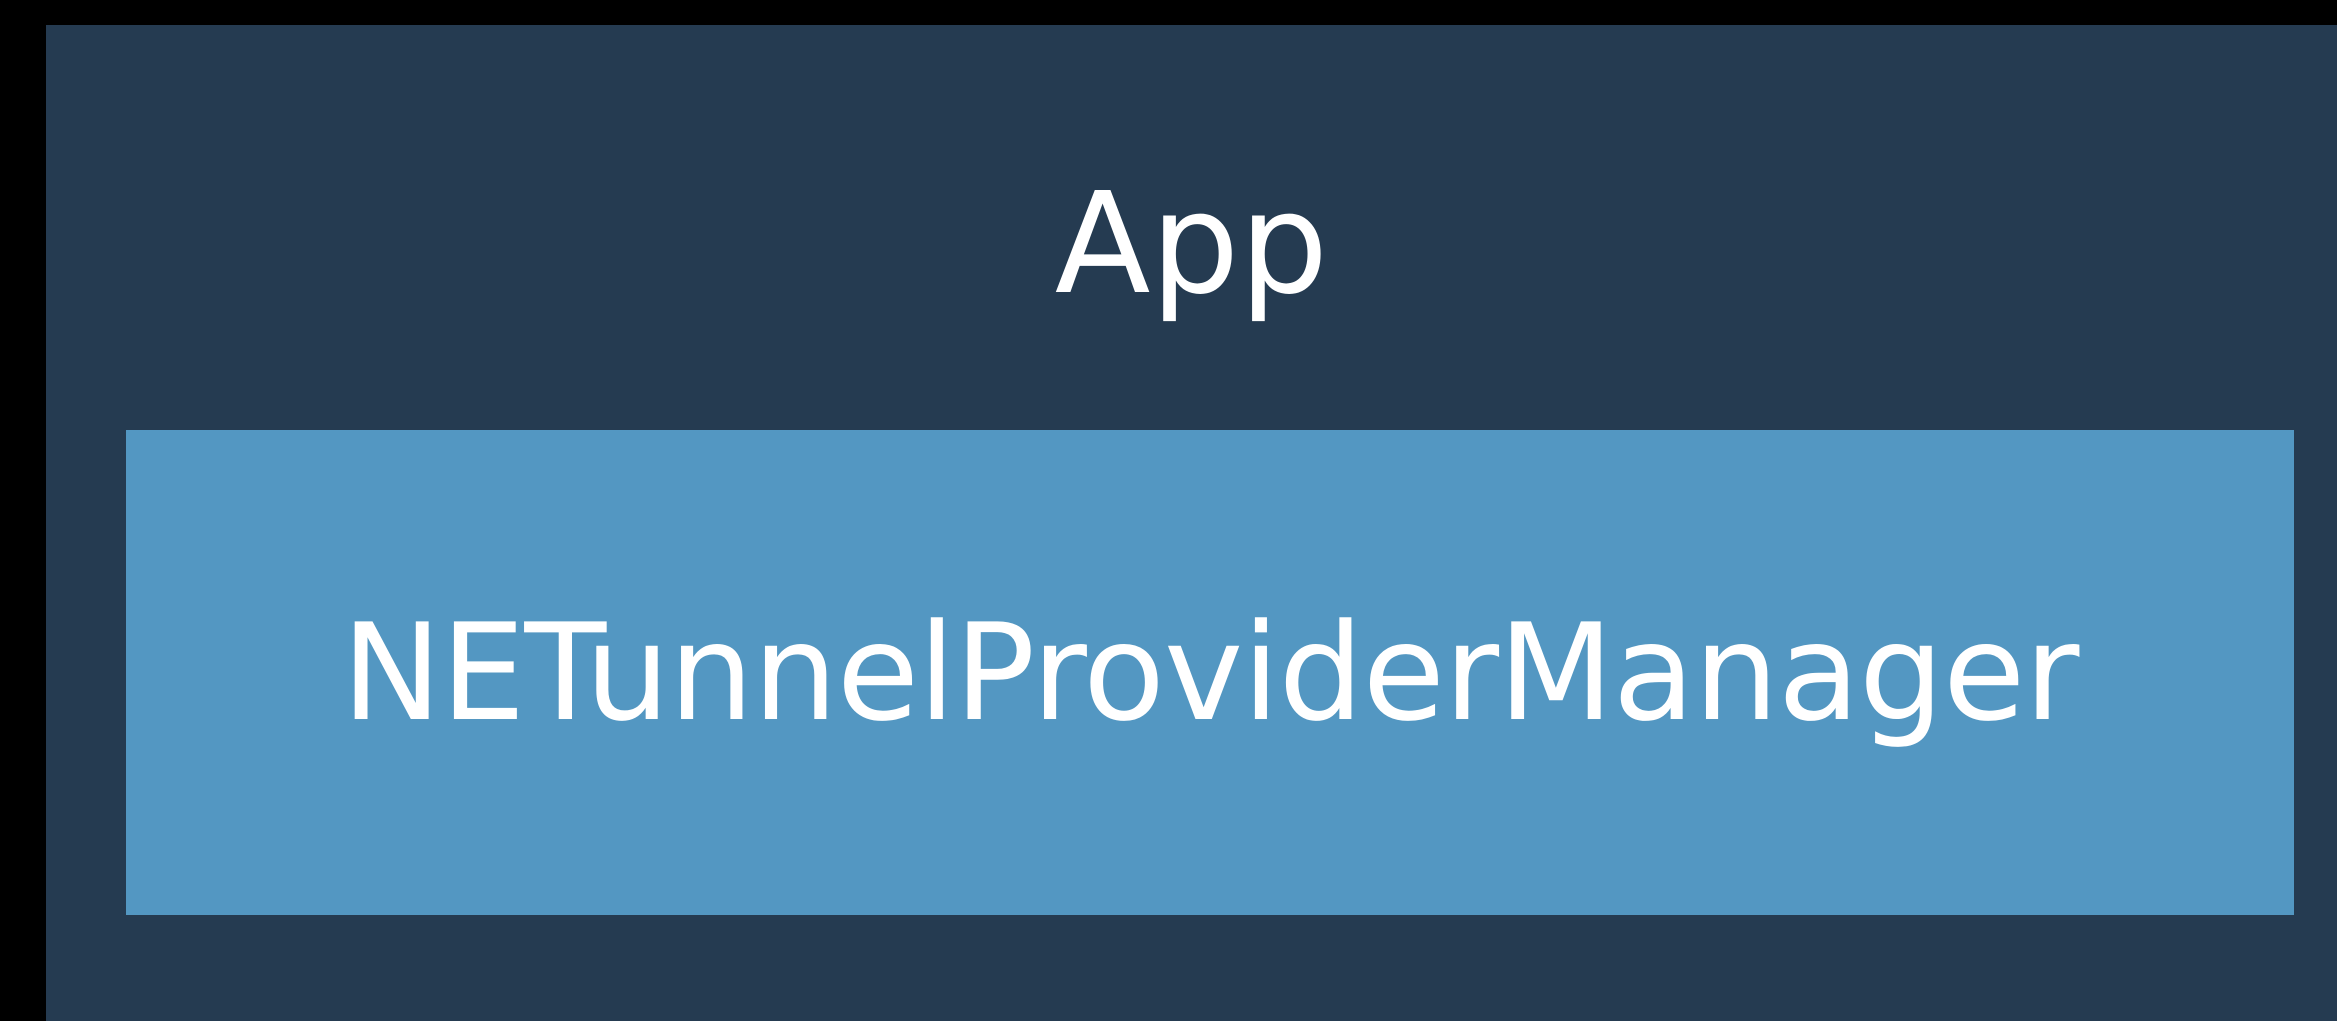 The width and height of the screenshot is (2337, 1021). I want to click on tunnel-provider-manager-label: NETunnelProviderManager, so click(1210, 672).